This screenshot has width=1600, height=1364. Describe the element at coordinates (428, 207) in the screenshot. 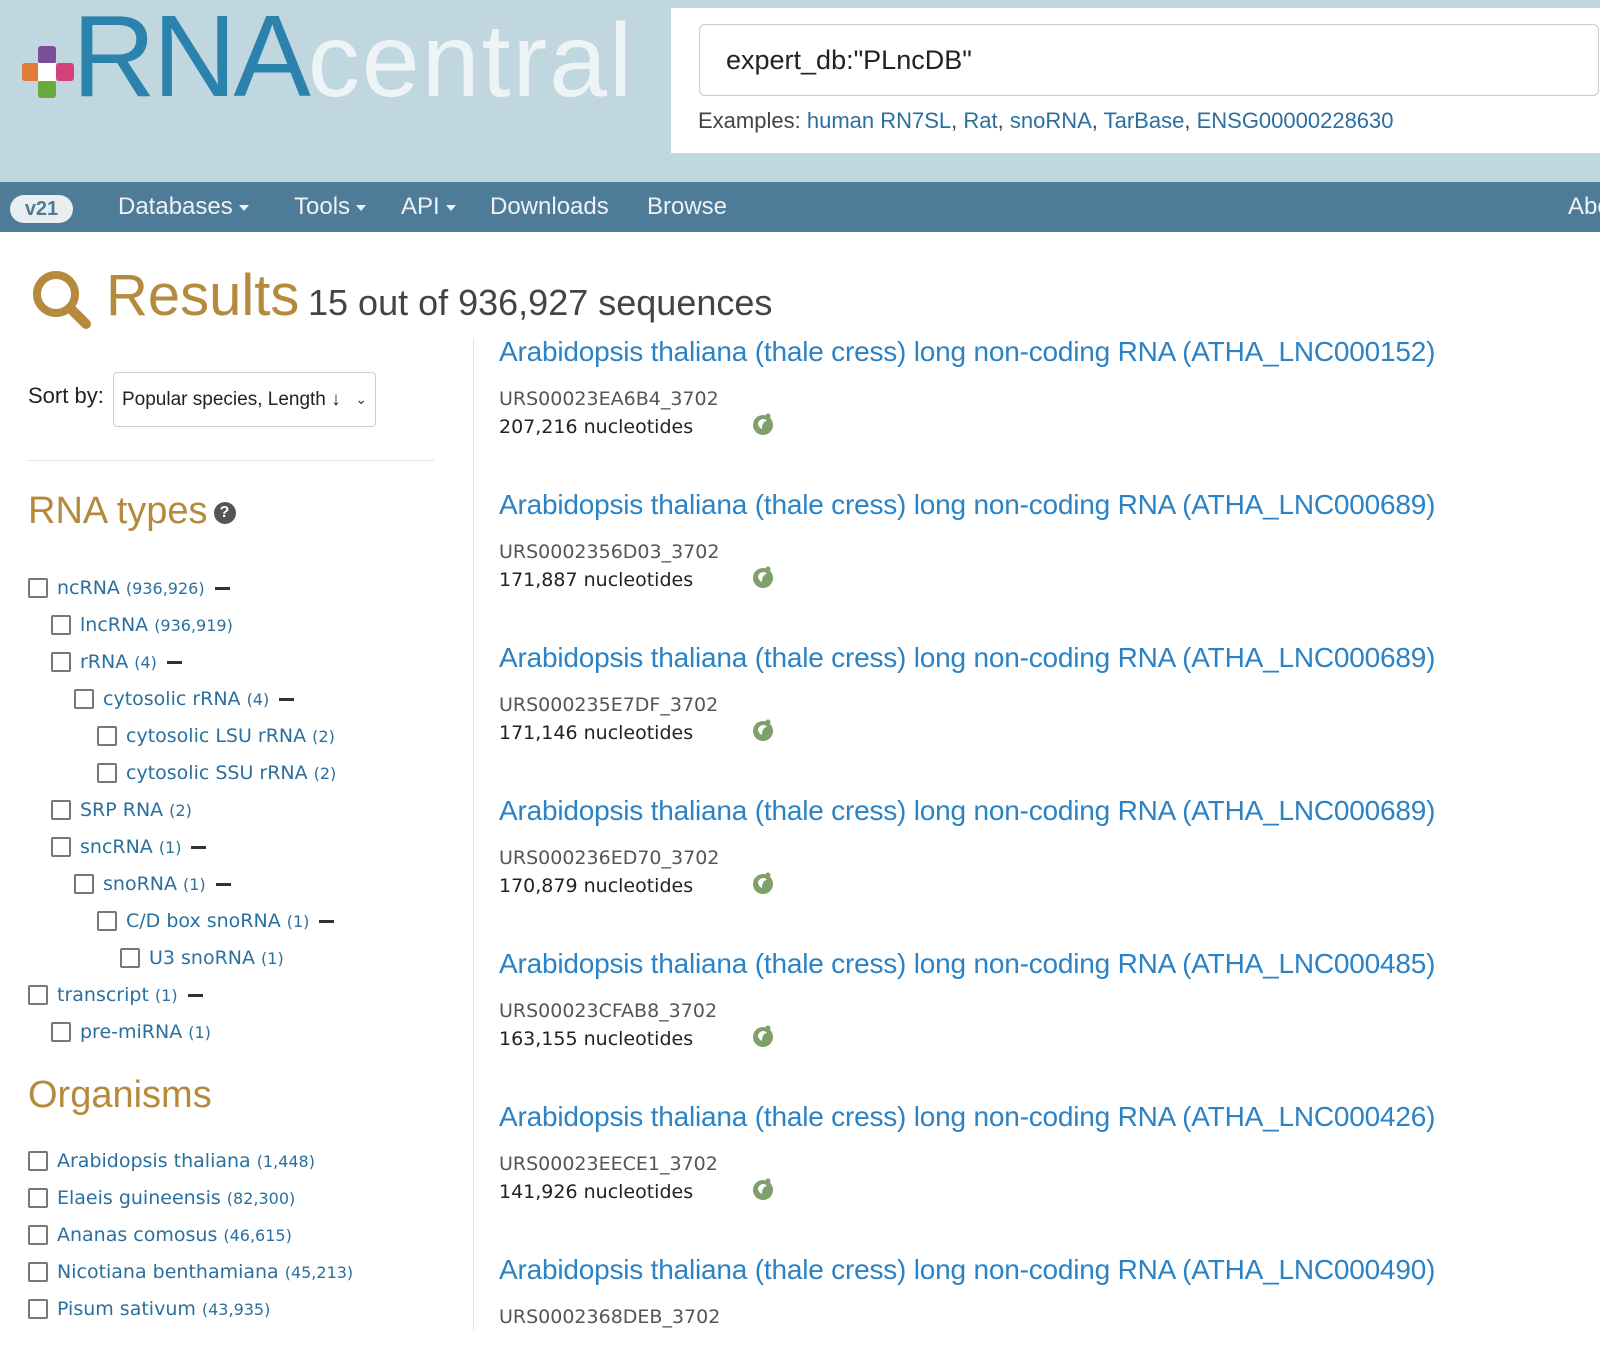

I see `nav-api: API` at that location.